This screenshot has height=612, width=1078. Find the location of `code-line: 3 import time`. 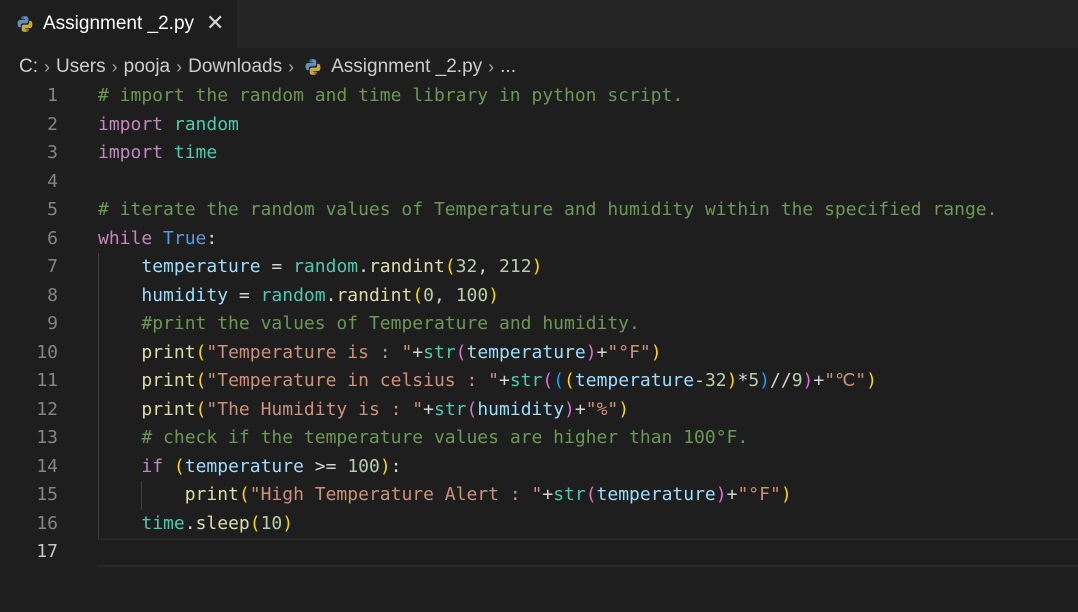

code-line: 3 import time is located at coordinates (539, 153).